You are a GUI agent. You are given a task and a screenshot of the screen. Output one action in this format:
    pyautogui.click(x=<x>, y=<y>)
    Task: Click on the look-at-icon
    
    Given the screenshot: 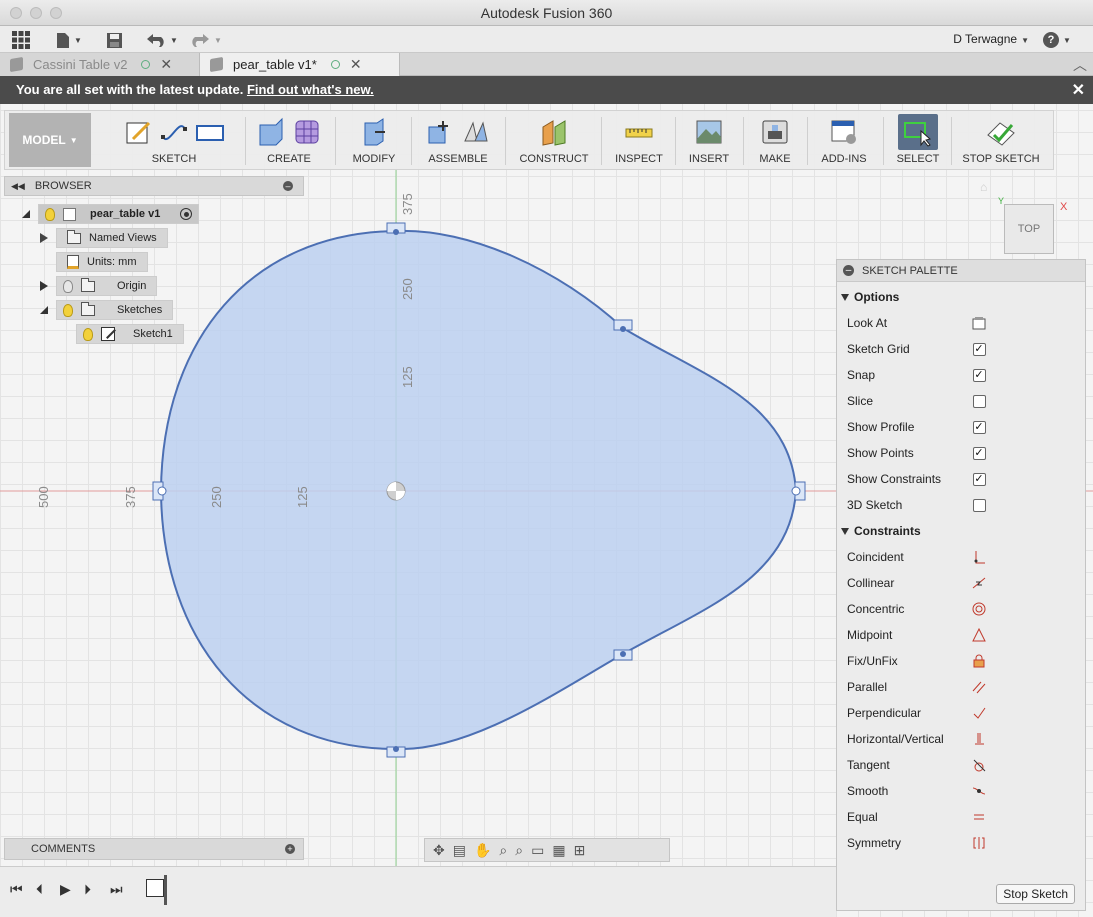 What is the action you would take?
    pyautogui.click(x=979, y=323)
    